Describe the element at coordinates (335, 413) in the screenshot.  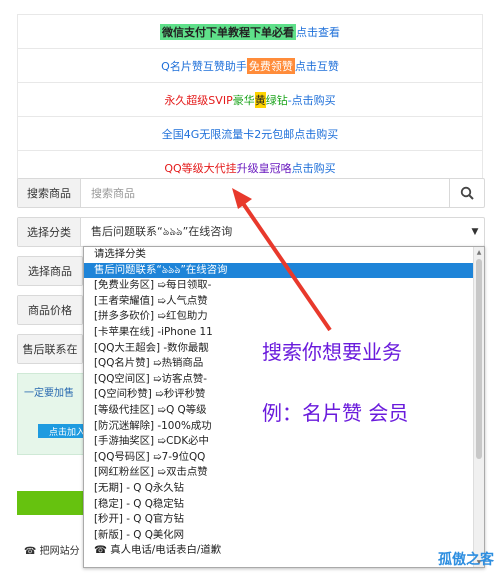
I see `annotation-line-2: 例：名片赞 会员` at that location.